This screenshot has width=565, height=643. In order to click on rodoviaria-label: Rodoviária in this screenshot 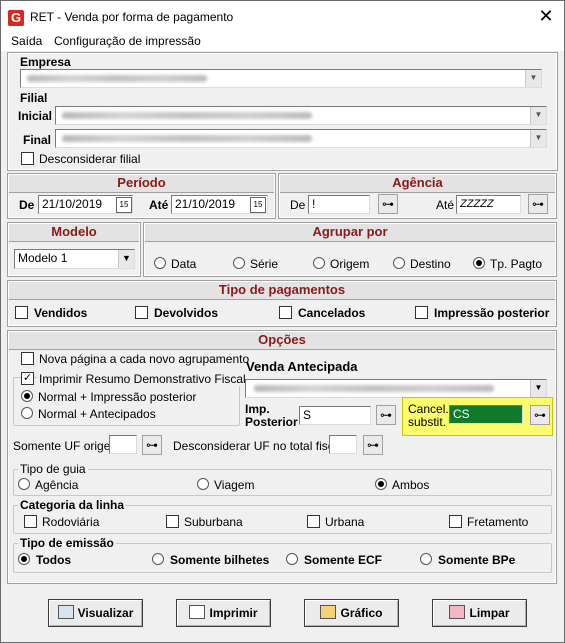, I will do `click(71, 522)`.